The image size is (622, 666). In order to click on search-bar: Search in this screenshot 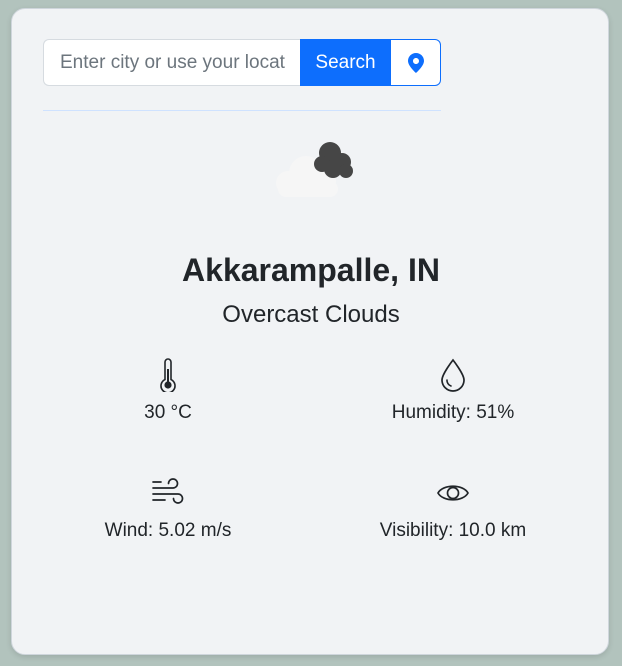, I will do `click(242, 62)`.